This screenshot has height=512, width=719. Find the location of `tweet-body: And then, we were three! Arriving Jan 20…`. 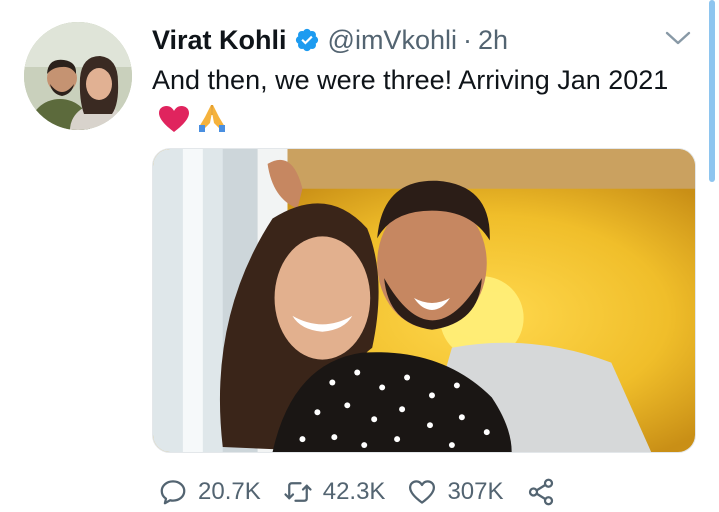

tweet-body: And then, we were three! Arriving Jan 20… is located at coordinates (410, 80).